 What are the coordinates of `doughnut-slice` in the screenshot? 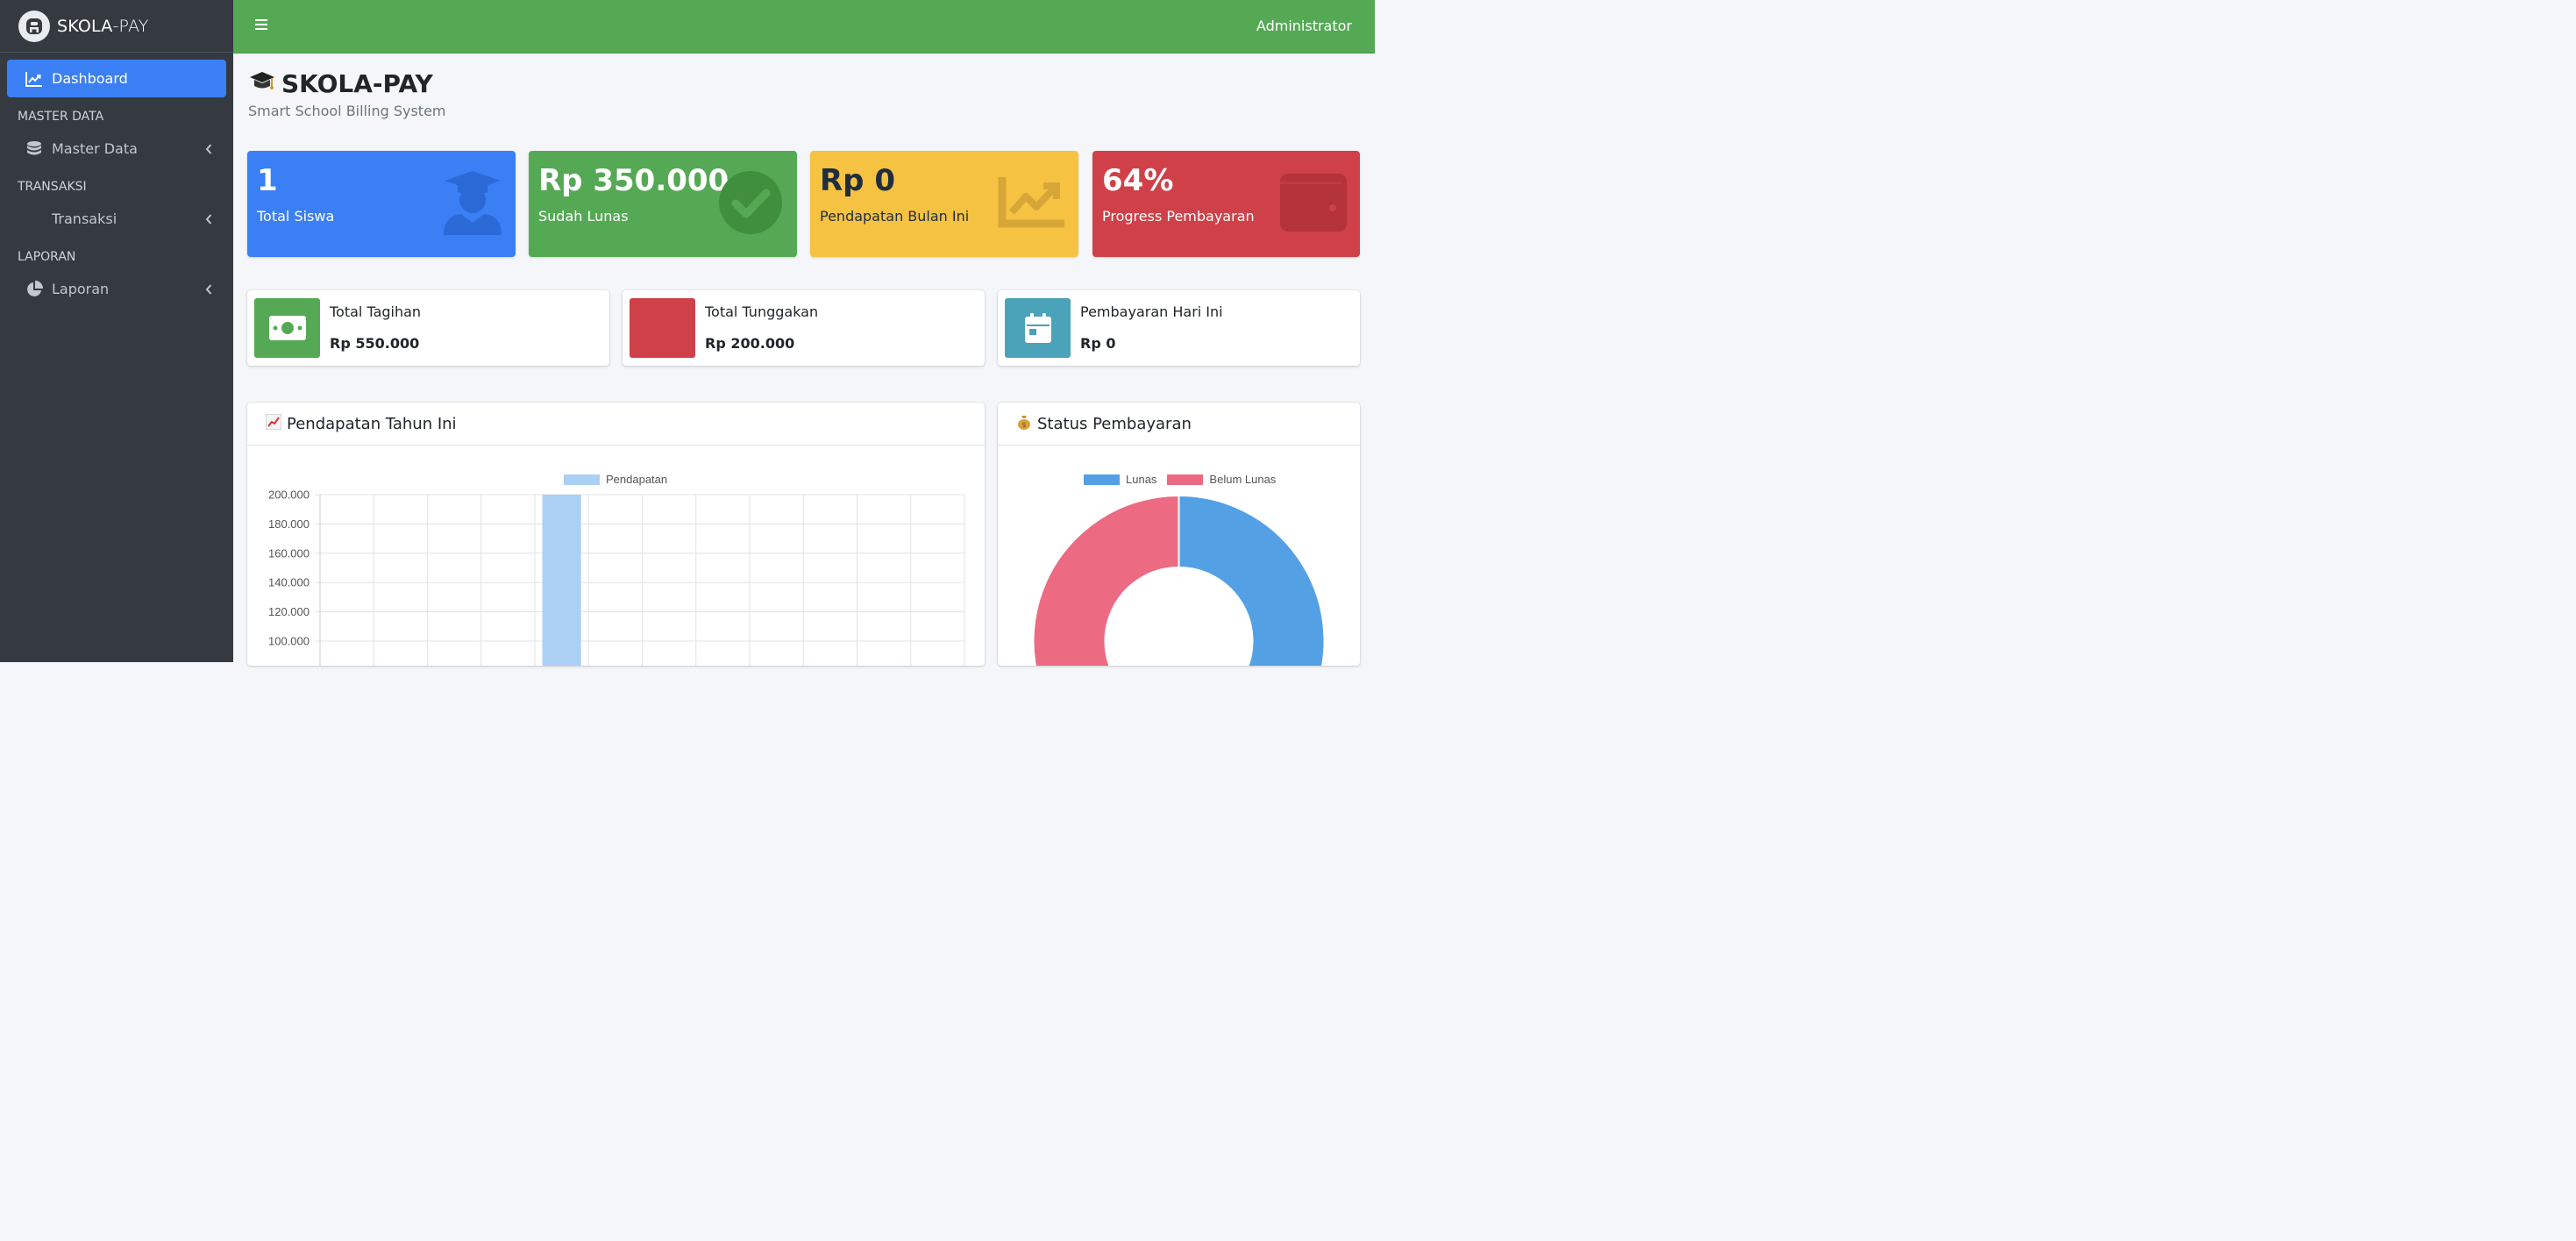 It's located at (1106, 580).